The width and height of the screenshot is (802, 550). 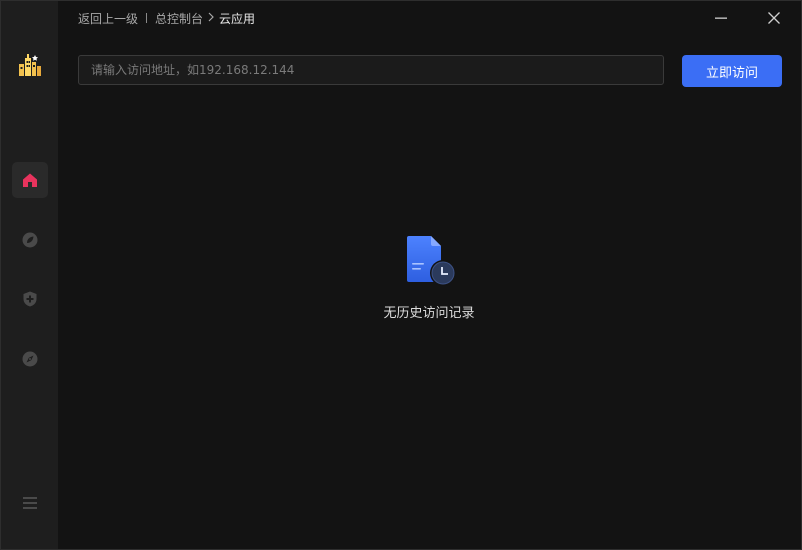 I want to click on minimize-button, so click(x=721, y=18).